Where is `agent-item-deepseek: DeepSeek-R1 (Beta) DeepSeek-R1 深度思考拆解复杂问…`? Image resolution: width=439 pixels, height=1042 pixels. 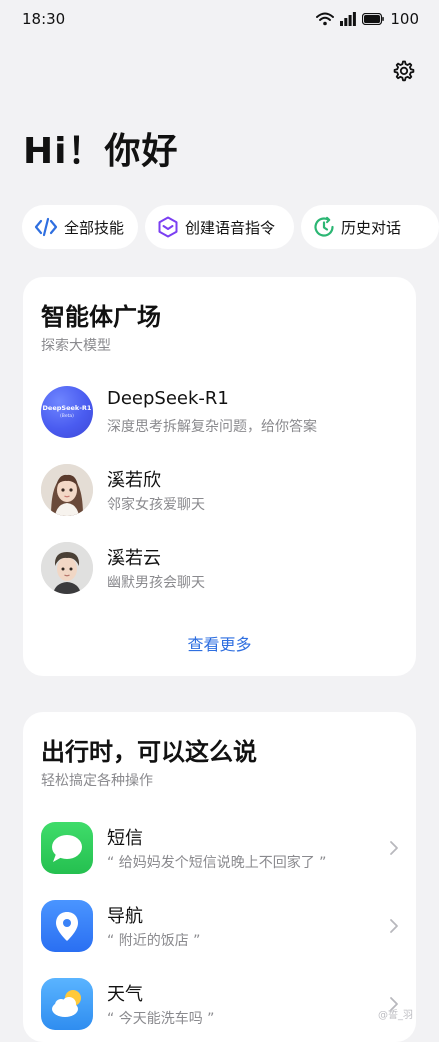
agent-item-deepseek: DeepSeek-R1 (Beta) DeepSeek-R1 深度思考拆解复杂问… is located at coordinates (221, 413).